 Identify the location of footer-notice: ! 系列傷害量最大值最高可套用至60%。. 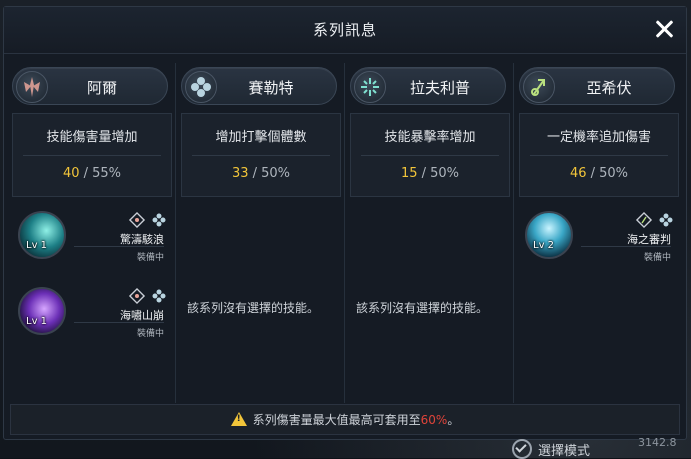
(345, 419).